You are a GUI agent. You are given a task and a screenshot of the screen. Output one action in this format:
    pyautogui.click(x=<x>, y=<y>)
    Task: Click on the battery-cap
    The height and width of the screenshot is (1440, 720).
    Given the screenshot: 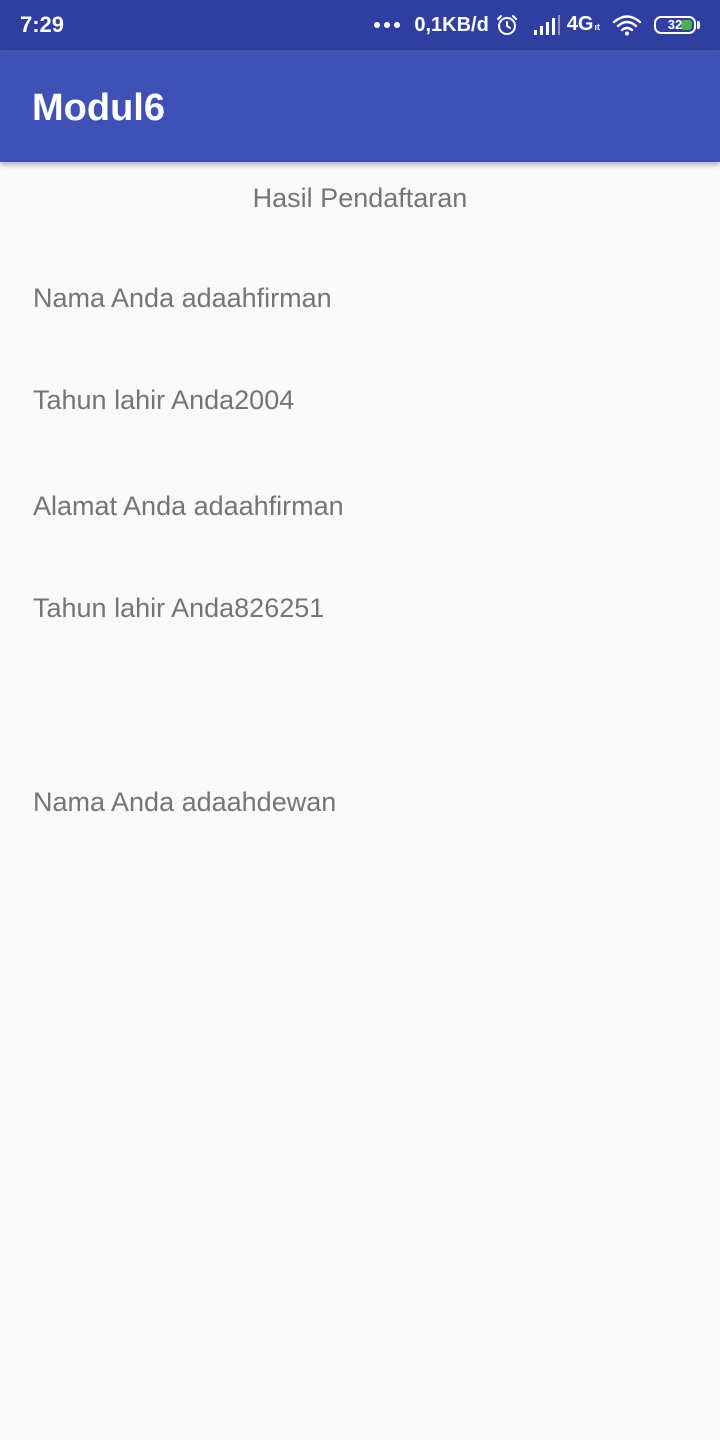 What is the action you would take?
    pyautogui.click(x=698, y=25)
    